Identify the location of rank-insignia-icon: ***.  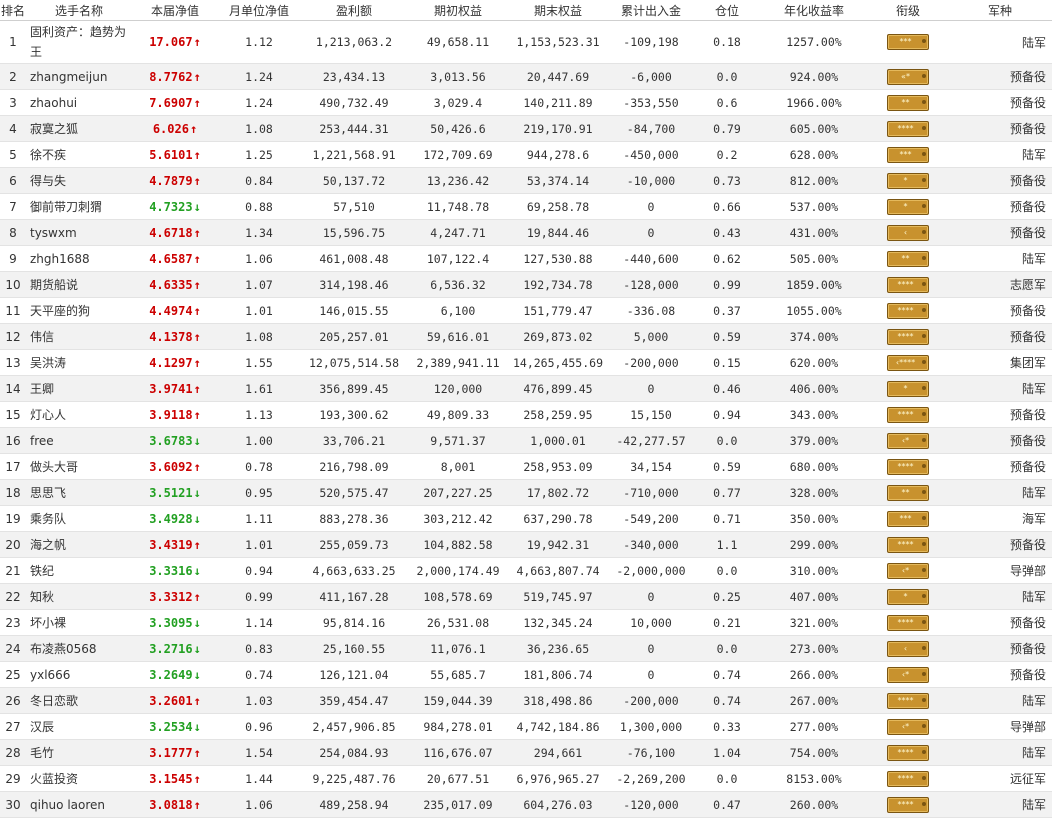
(908, 518).